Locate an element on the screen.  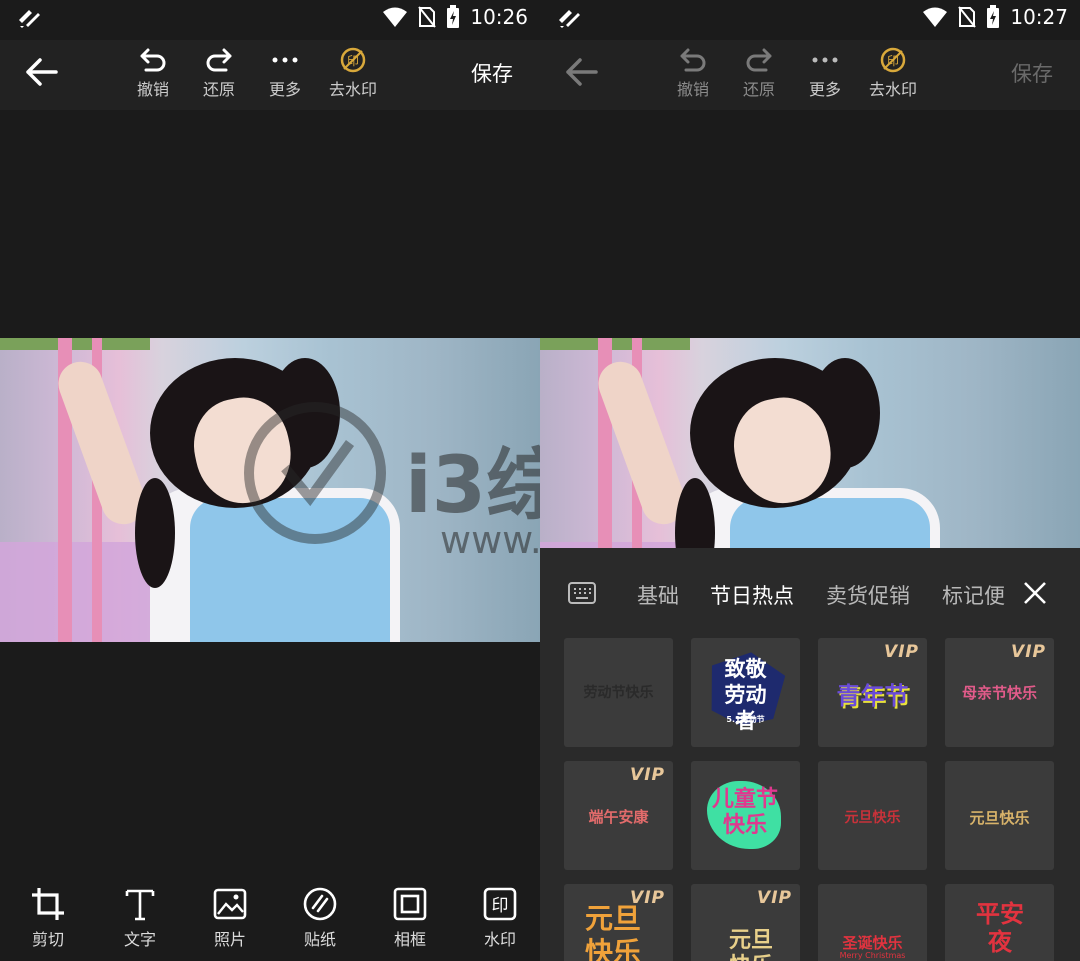
tool-text: 文字 is located at coordinates (140, 918).